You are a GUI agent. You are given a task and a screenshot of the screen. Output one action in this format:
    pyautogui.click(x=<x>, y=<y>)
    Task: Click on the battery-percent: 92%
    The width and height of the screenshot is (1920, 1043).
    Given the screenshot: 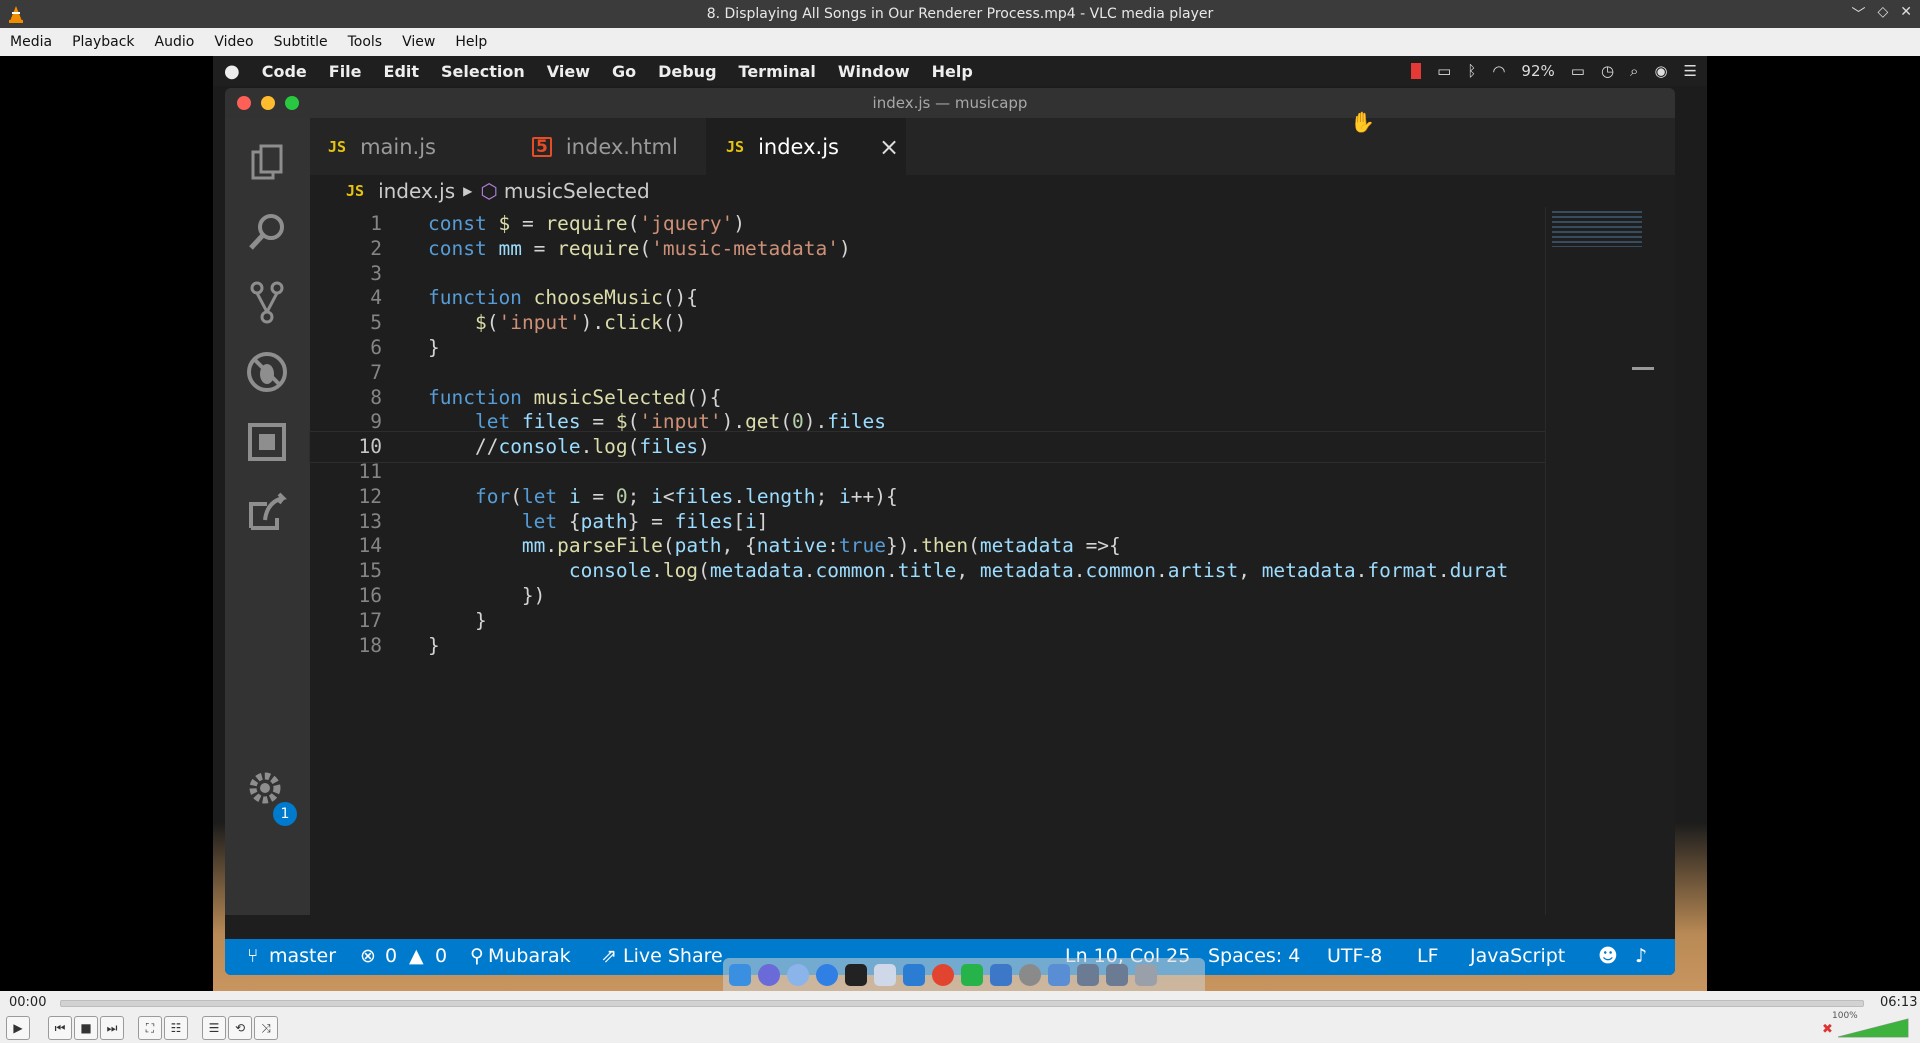 What is the action you would take?
    pyautogui.click(x=1538, y=71)
    